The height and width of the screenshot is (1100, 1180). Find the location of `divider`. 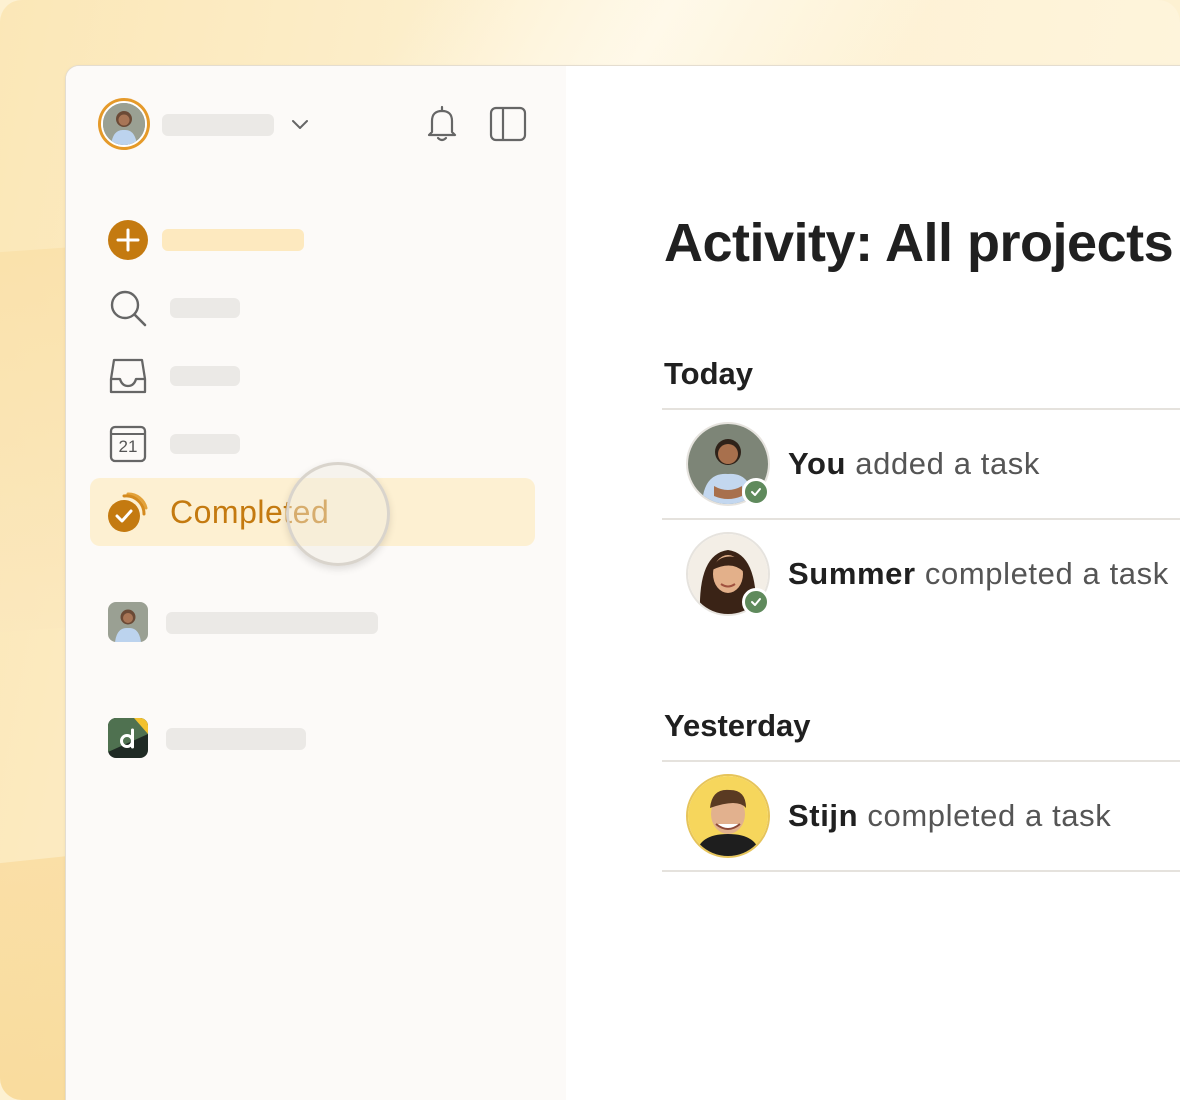

divider is located at coordinates (921, 871).